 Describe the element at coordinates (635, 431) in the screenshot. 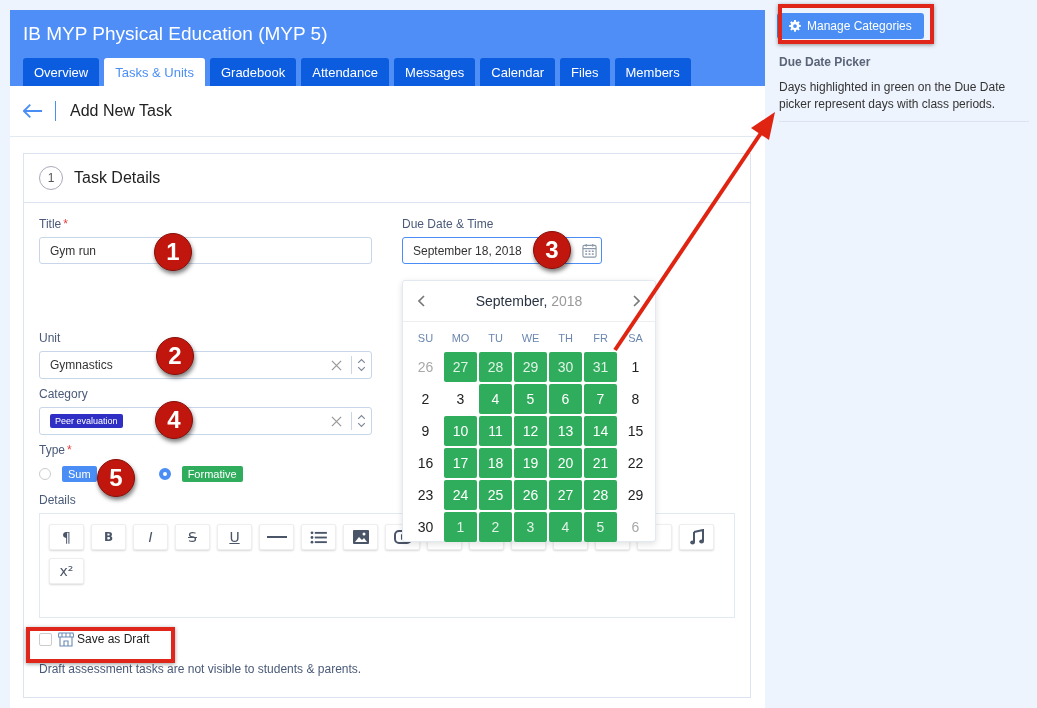

I see `calendar-day: 15` at that location.